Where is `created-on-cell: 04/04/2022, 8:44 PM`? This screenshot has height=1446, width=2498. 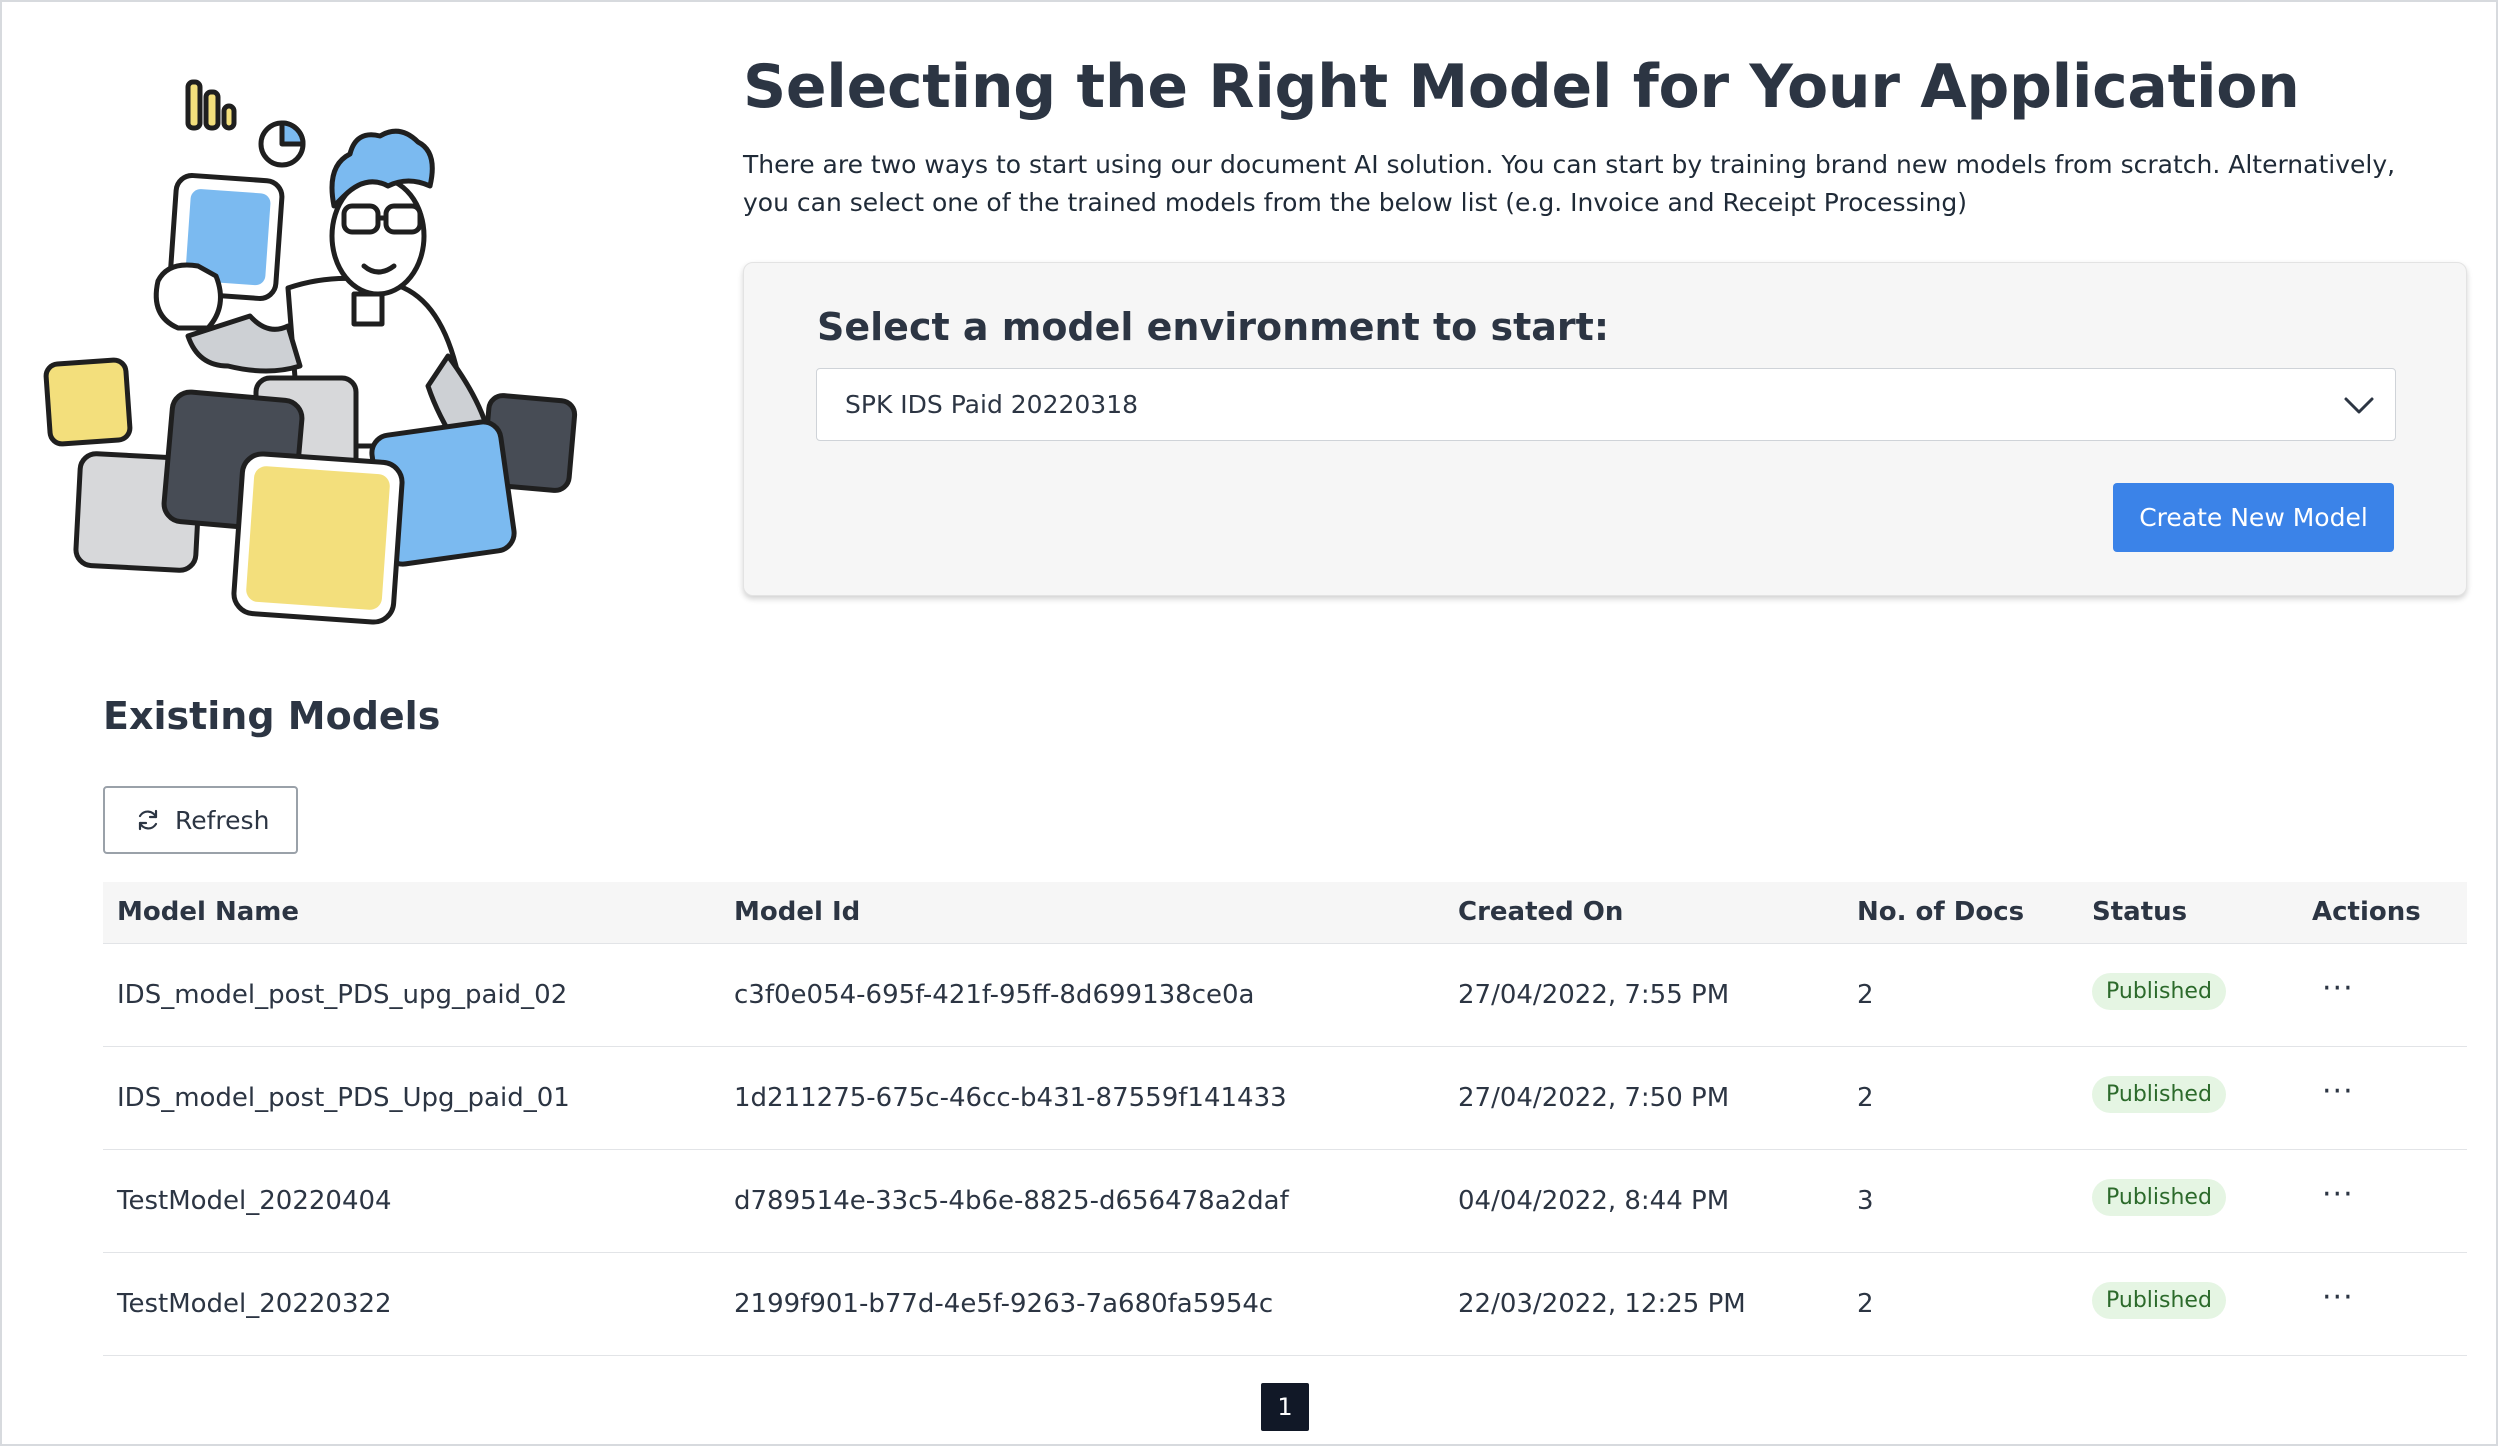
created-on-cell: 04/04/2022, 8:44 PM is located at coordinates (1643, 1201).